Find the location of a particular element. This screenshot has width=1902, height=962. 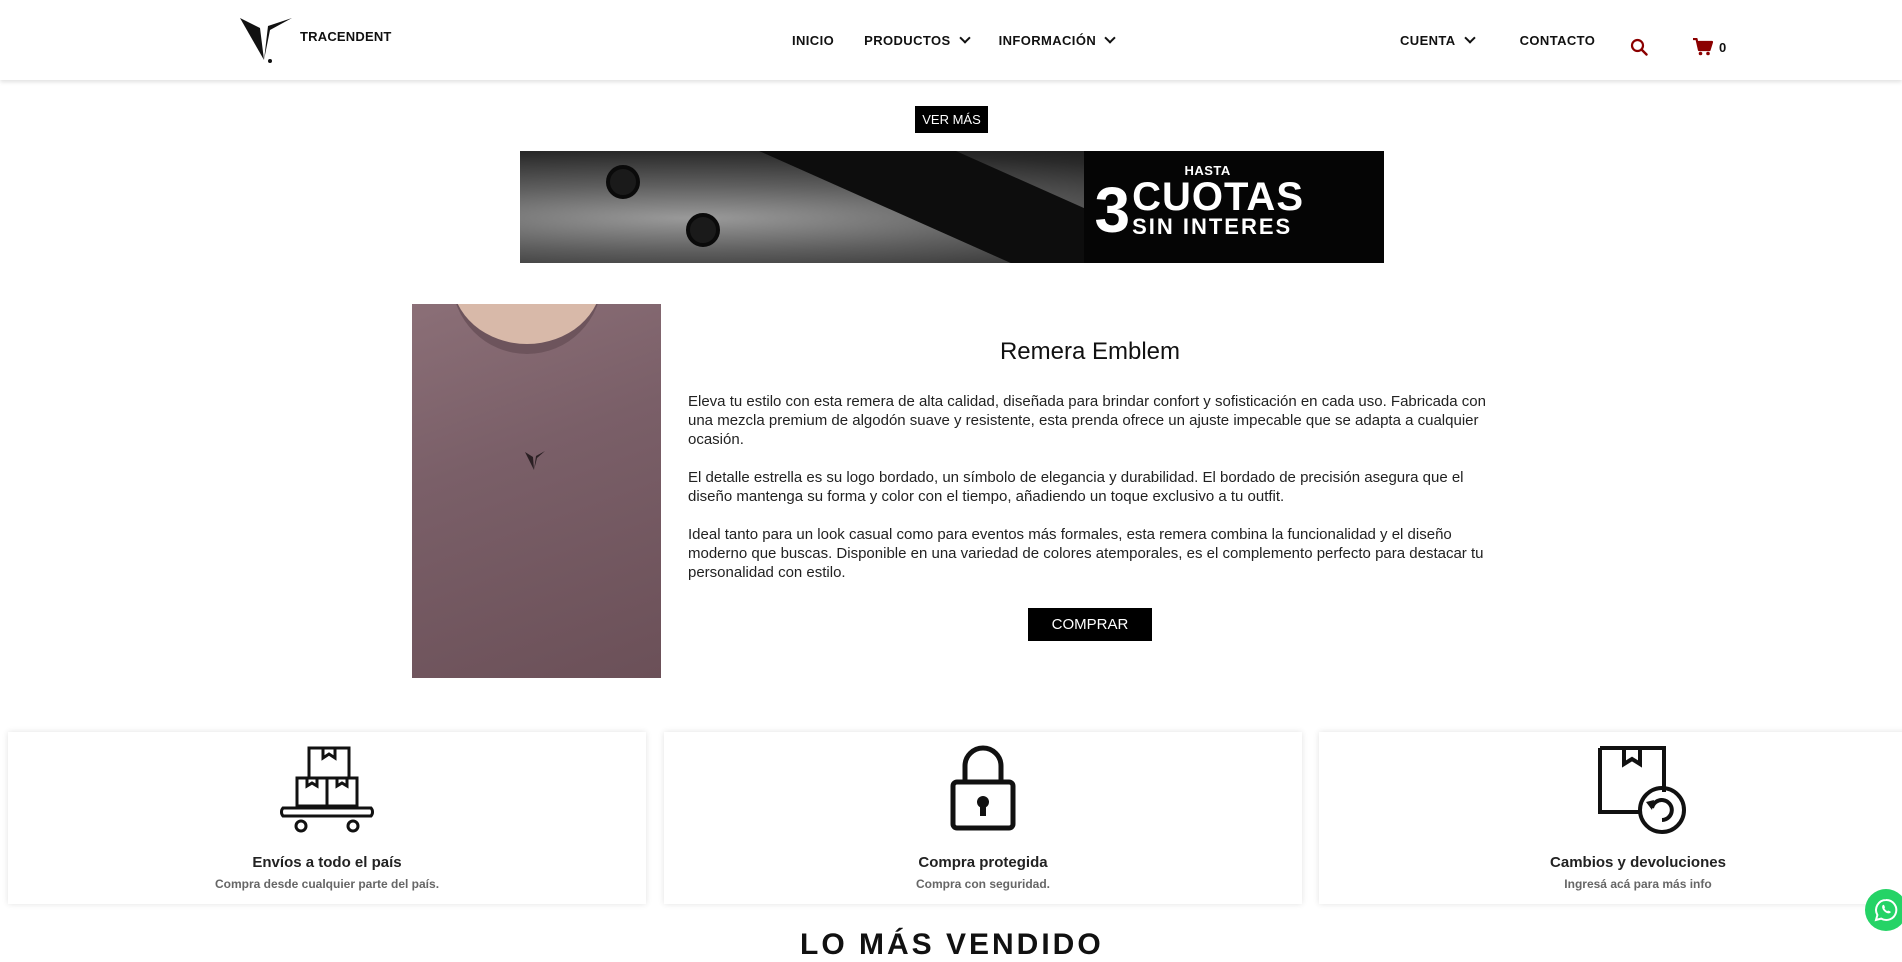

nav-contacto: CONTACTO is located at coordinates (1558, 40).